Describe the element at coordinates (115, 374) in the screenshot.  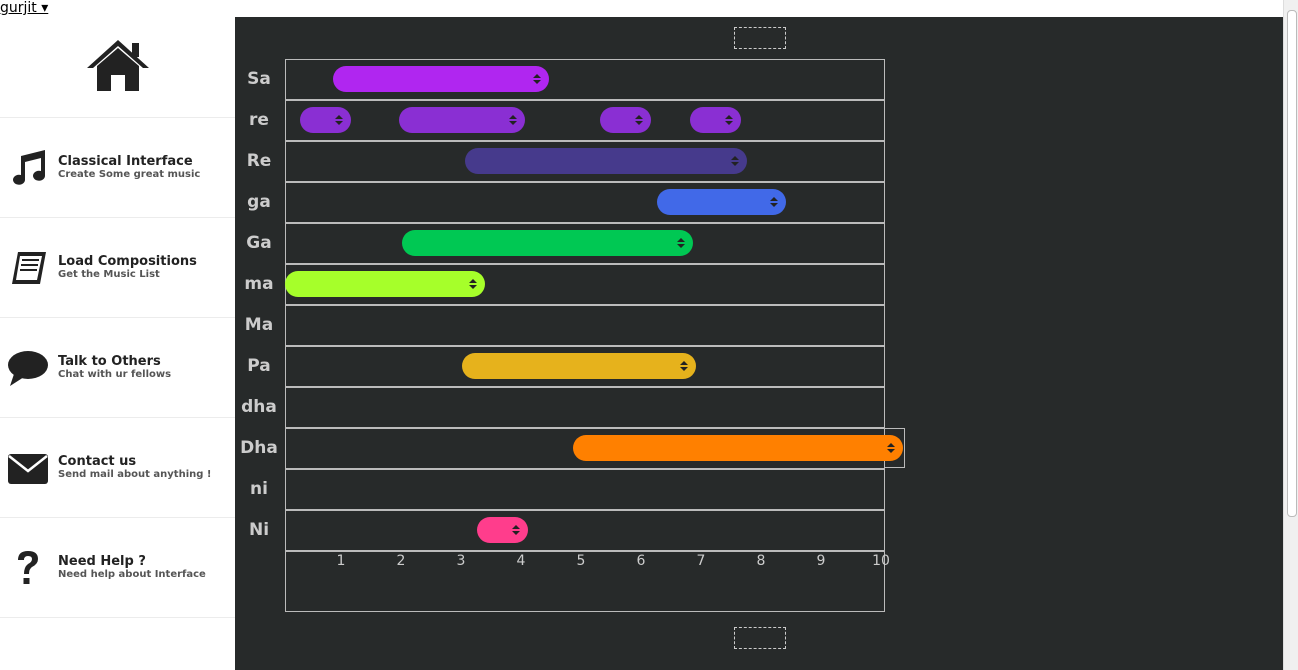
I see `nav-subtitle: Chat with ur fellows` at that location.